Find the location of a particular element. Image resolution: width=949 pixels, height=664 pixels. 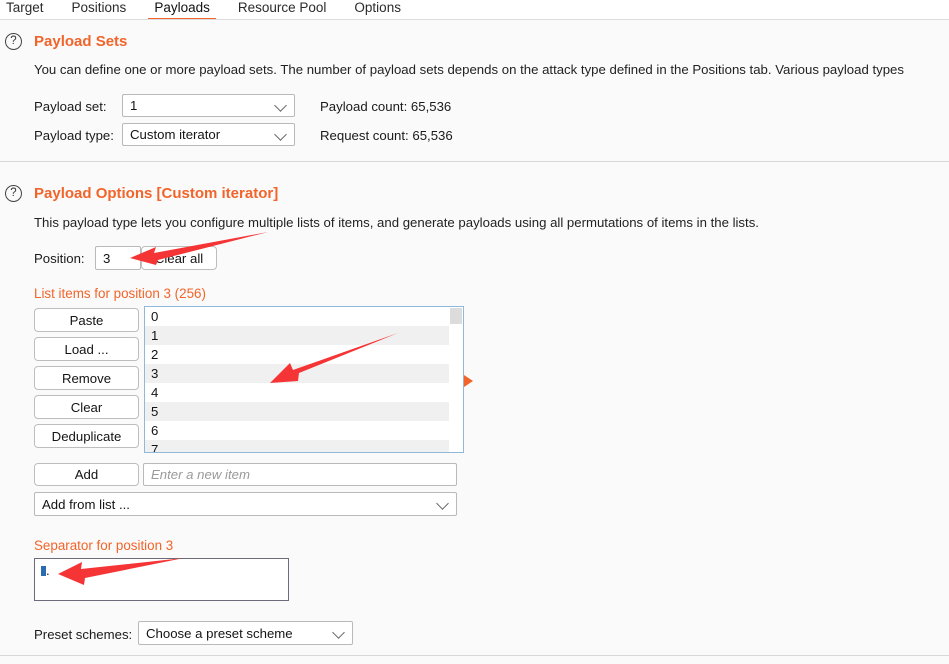

tab-bar-underline is located at coordinates (474, 19).